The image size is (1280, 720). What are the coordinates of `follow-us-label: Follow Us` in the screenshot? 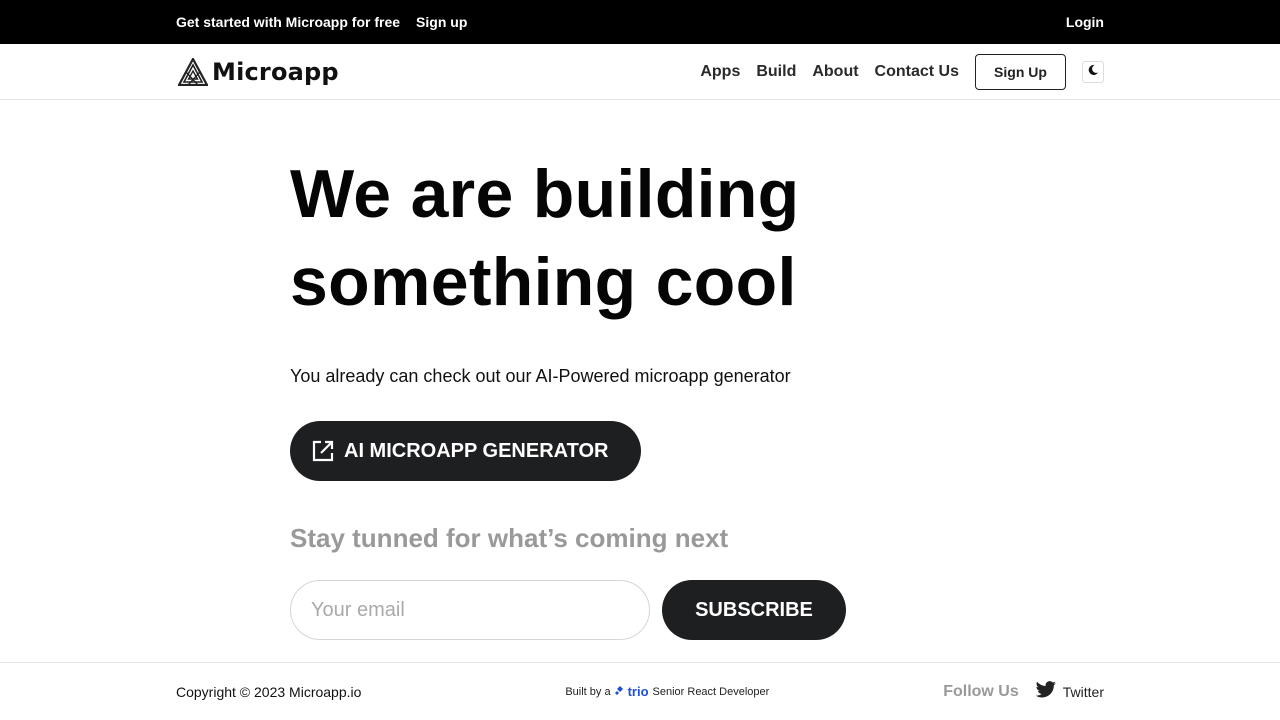 It's located at (981, 691).